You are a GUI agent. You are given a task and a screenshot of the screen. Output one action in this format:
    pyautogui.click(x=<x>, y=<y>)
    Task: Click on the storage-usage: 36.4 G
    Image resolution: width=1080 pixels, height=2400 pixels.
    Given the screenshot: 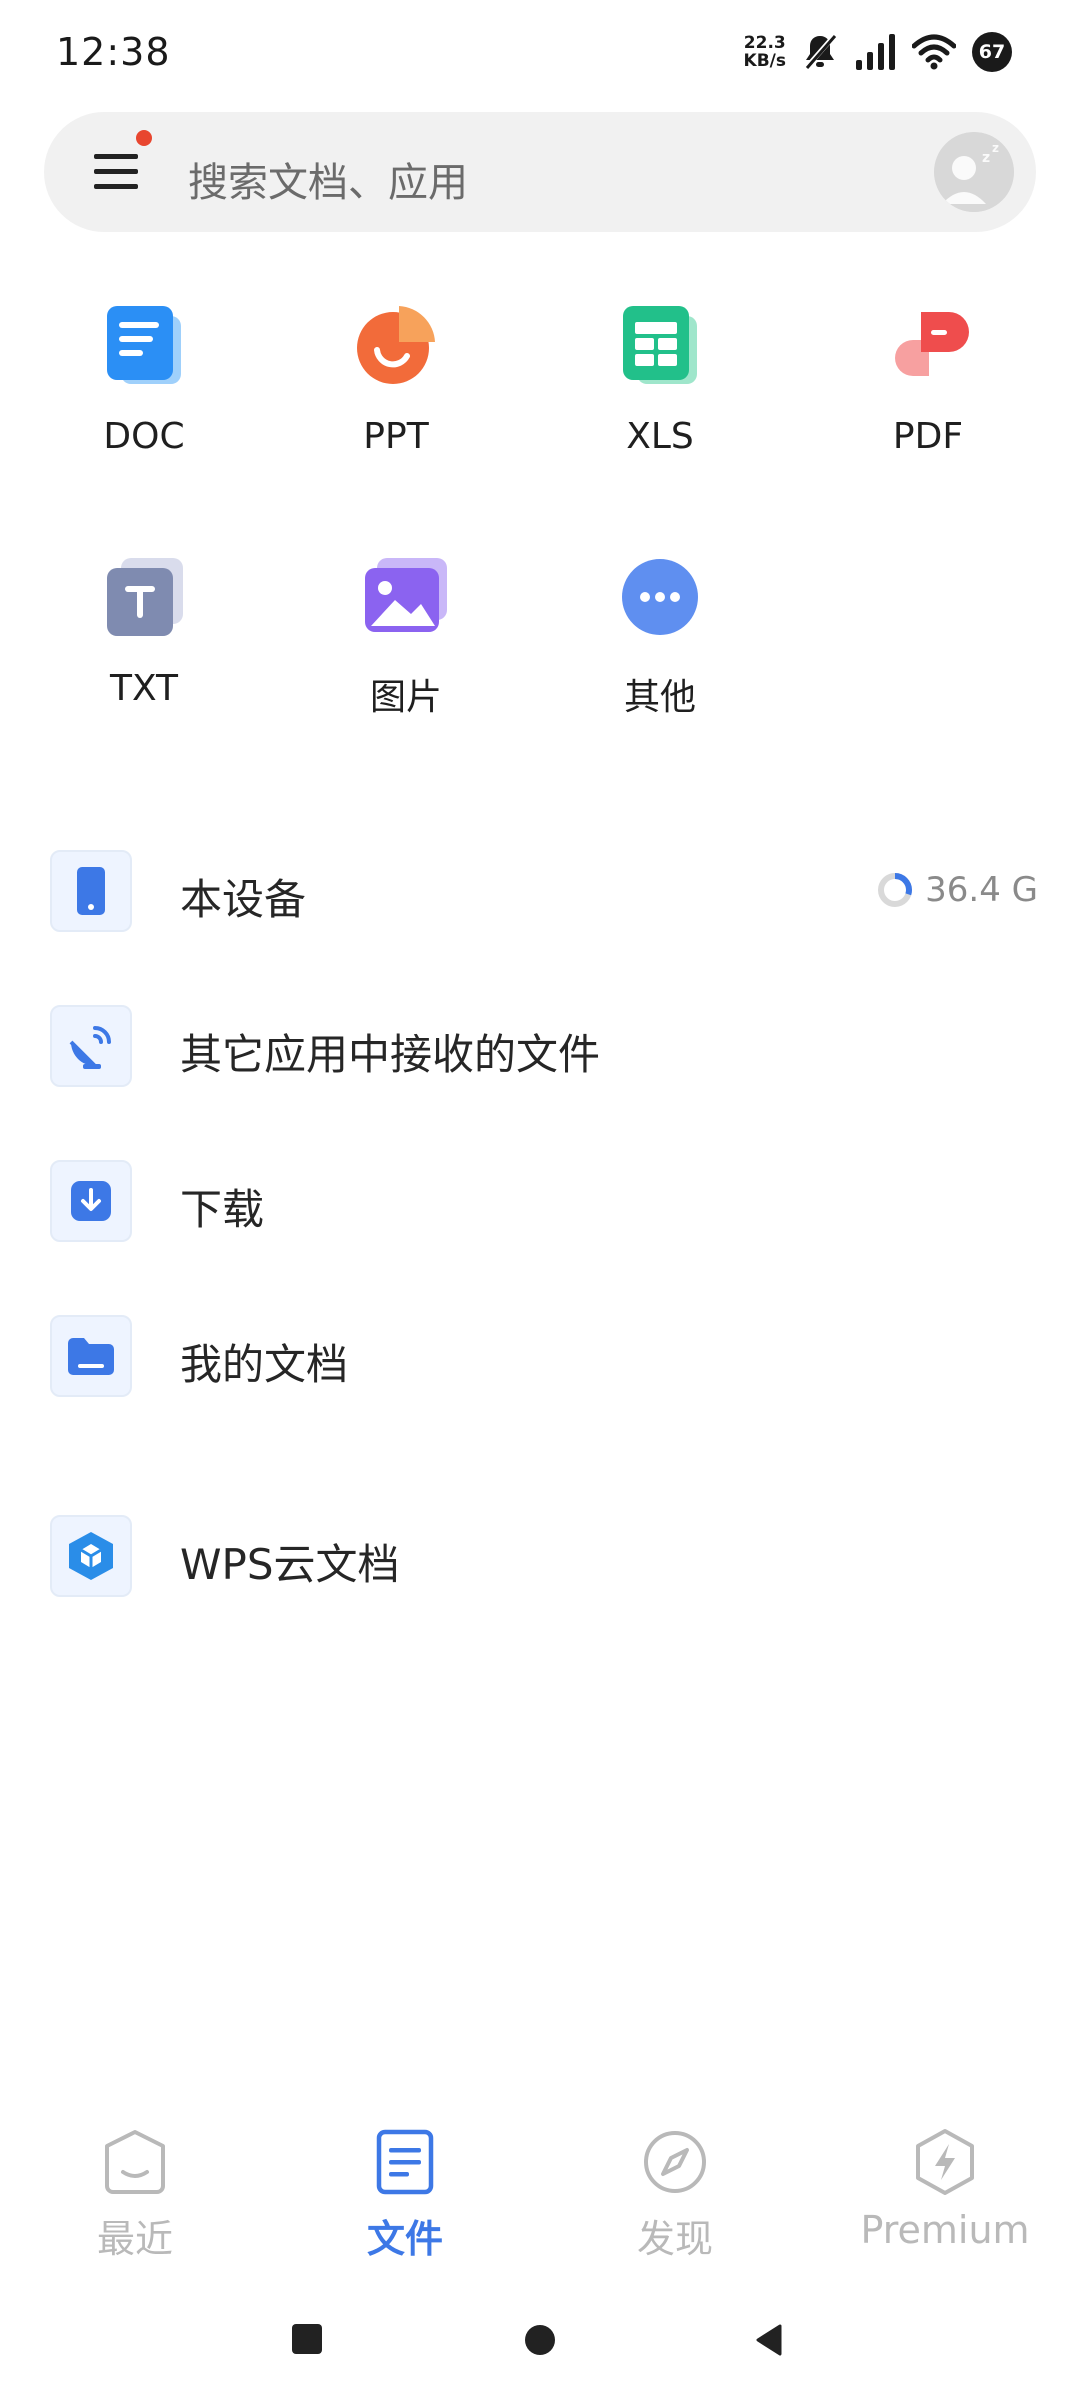 What is the action you would take?
    pyautogui.click(x=956, y=890)
    